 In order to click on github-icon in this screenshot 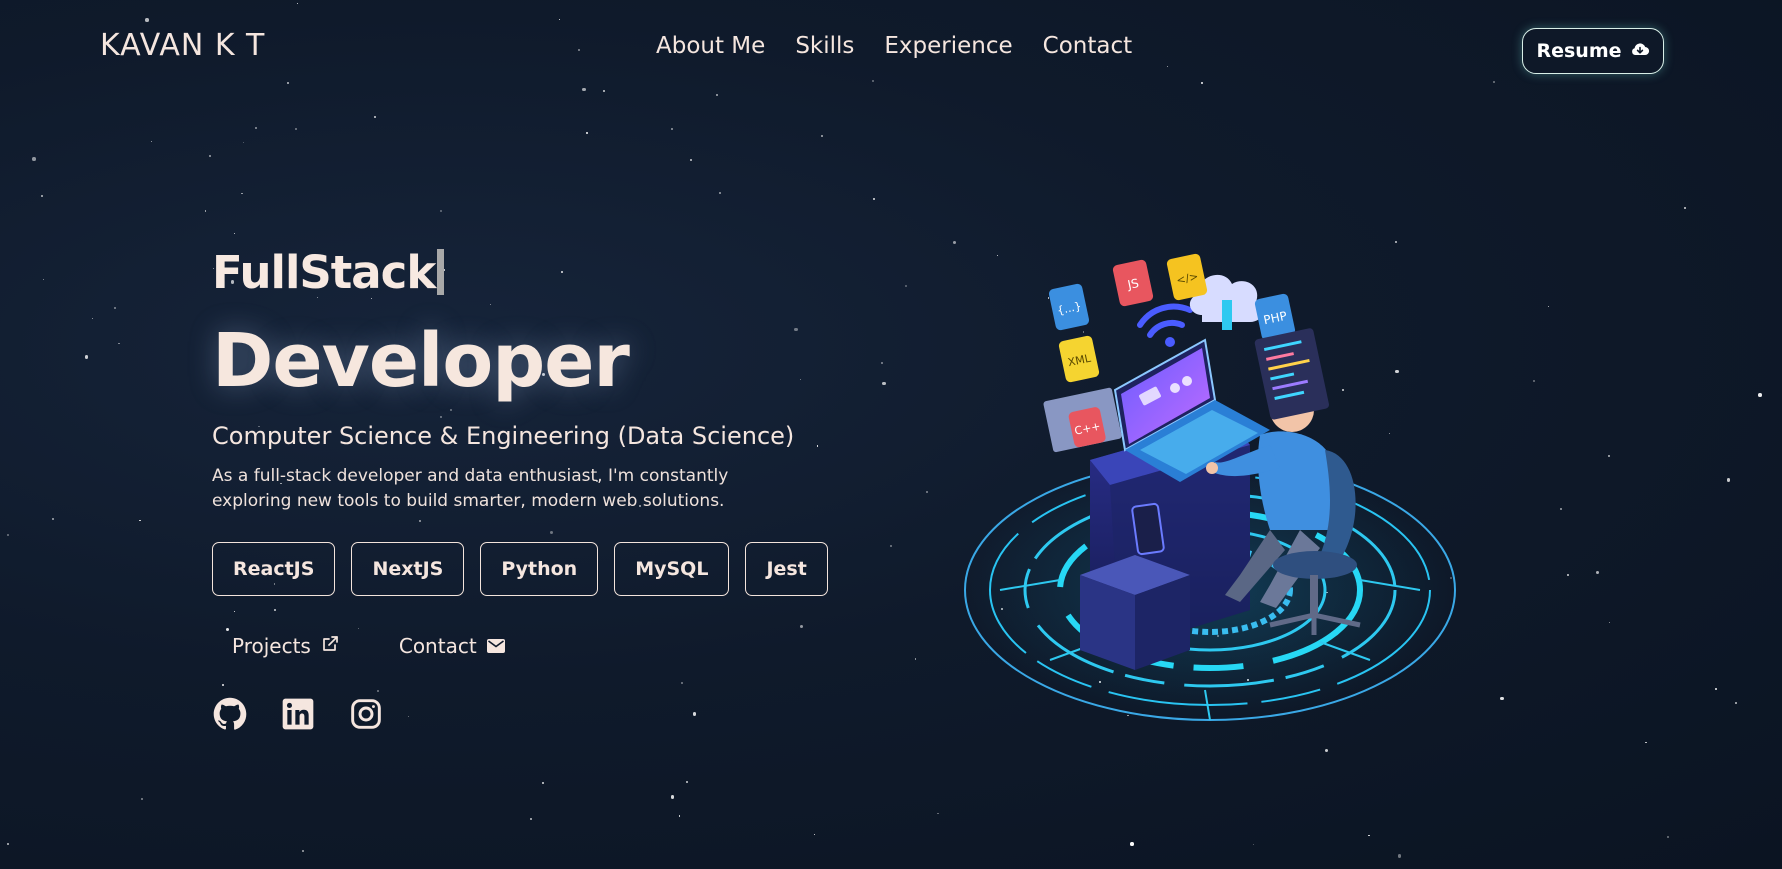, I will do `click(230, 714)`.